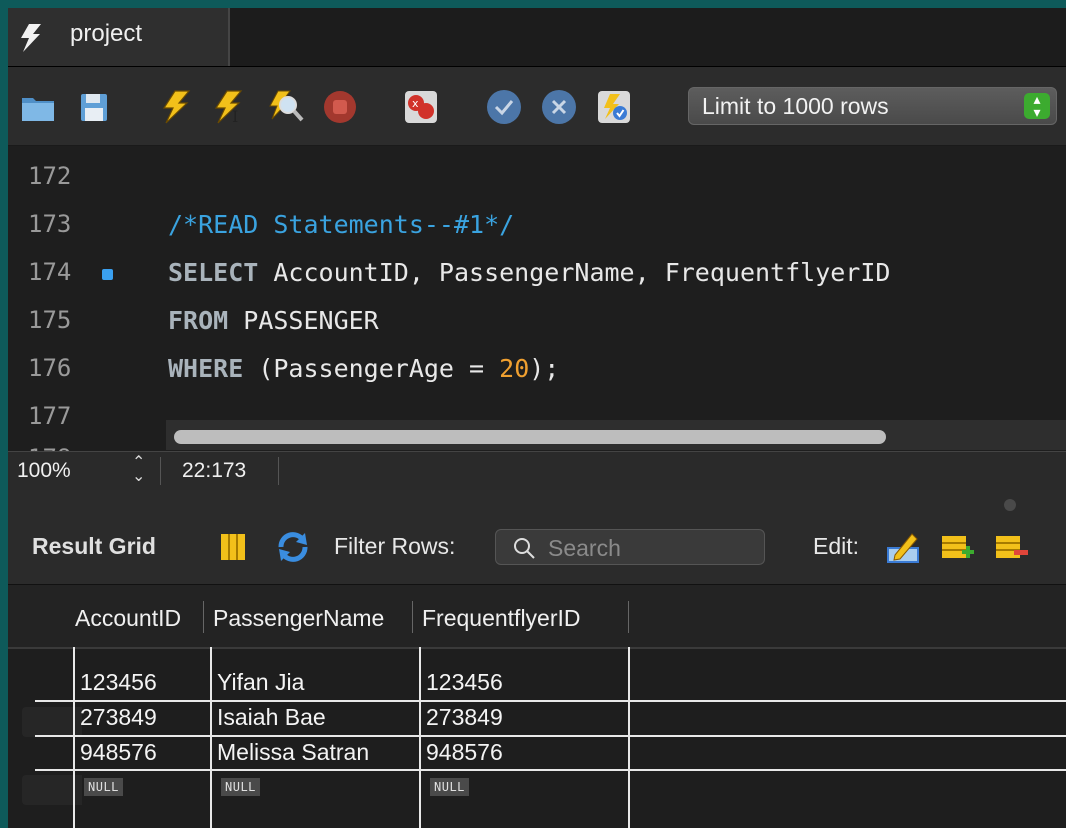 This screenshot has height=828, width=1066. What do you see at coordinates (94, 107) in the screenshot?
I see `save-icon` at bounding box center [94, 107].